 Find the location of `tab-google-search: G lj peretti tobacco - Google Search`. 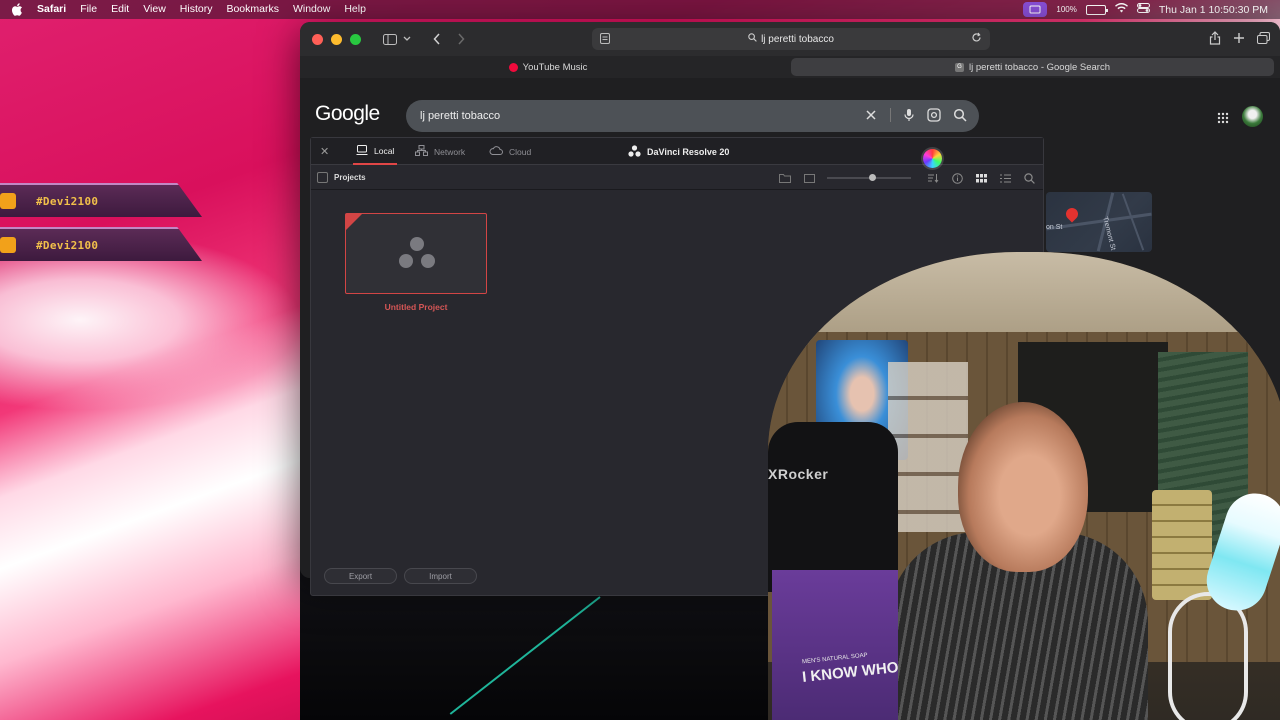

tab-google-search: G lj peretti tobacco - Google Search is located at coordinates (1032, 67).